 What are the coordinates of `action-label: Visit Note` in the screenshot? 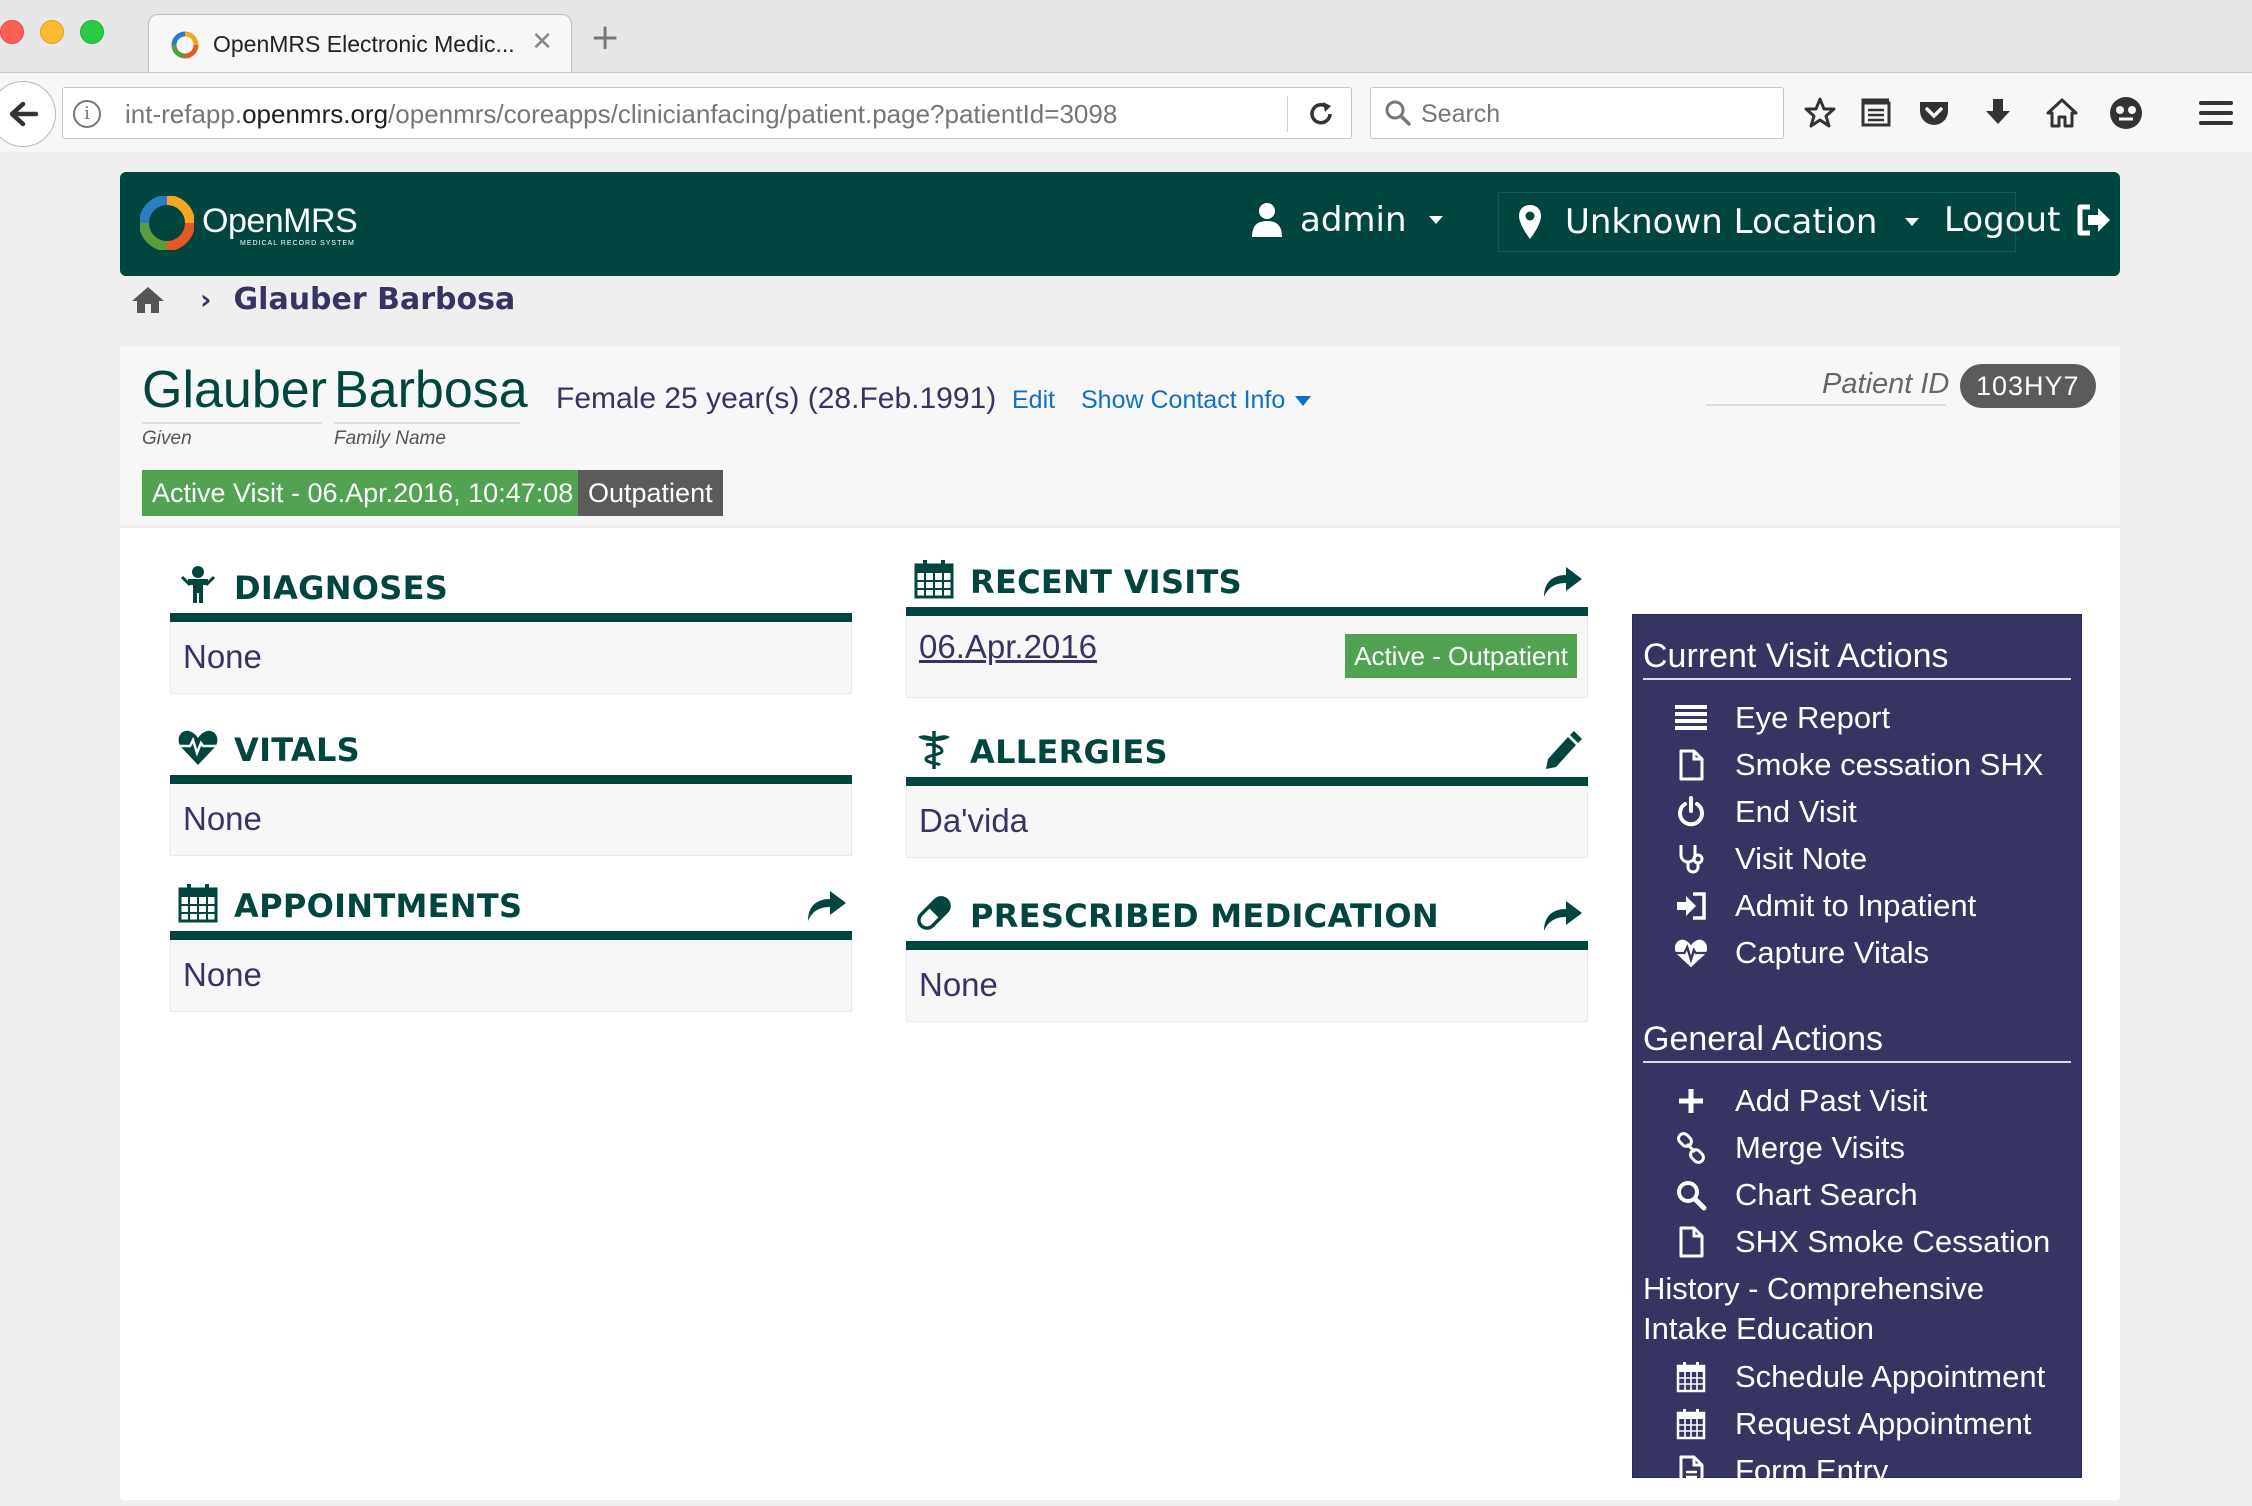 It's located at (1801, 858).